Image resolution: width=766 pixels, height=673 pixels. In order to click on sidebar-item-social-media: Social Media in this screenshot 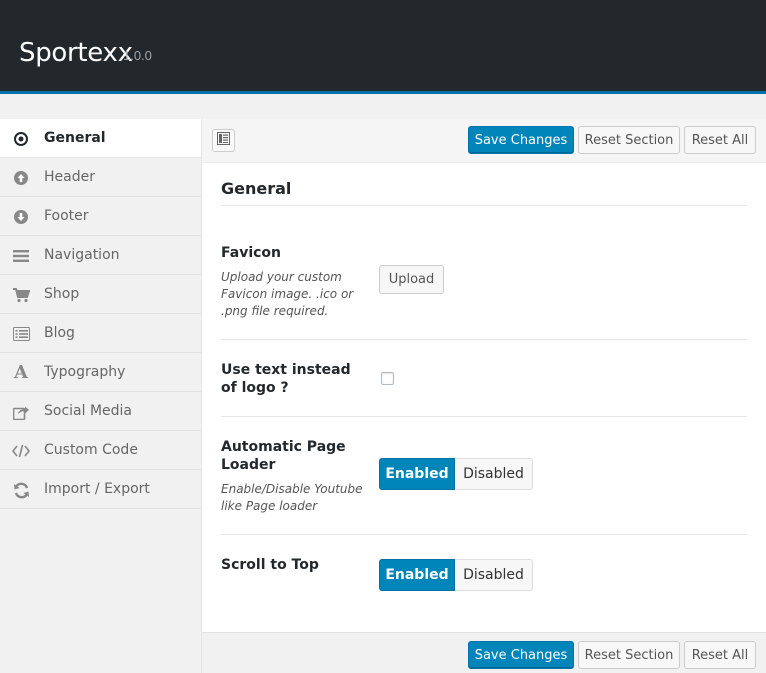, I will do `click(100, 411)`.